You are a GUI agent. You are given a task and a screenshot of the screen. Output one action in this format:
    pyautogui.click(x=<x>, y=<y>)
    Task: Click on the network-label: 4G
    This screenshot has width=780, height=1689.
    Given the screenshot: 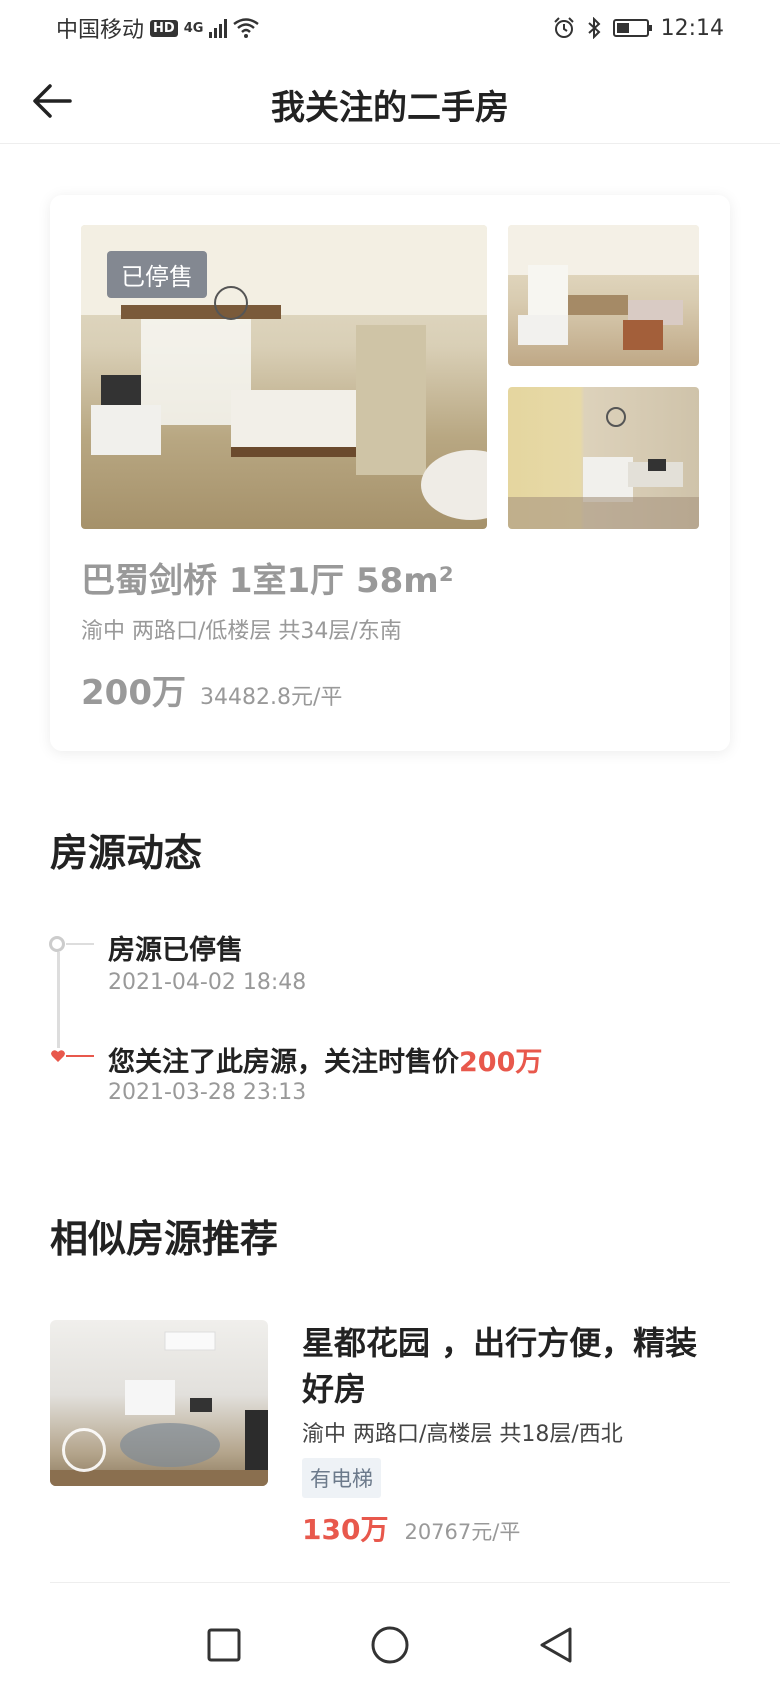 What is the action you would take?
    pyautogui.click(x=193, y=28)
    